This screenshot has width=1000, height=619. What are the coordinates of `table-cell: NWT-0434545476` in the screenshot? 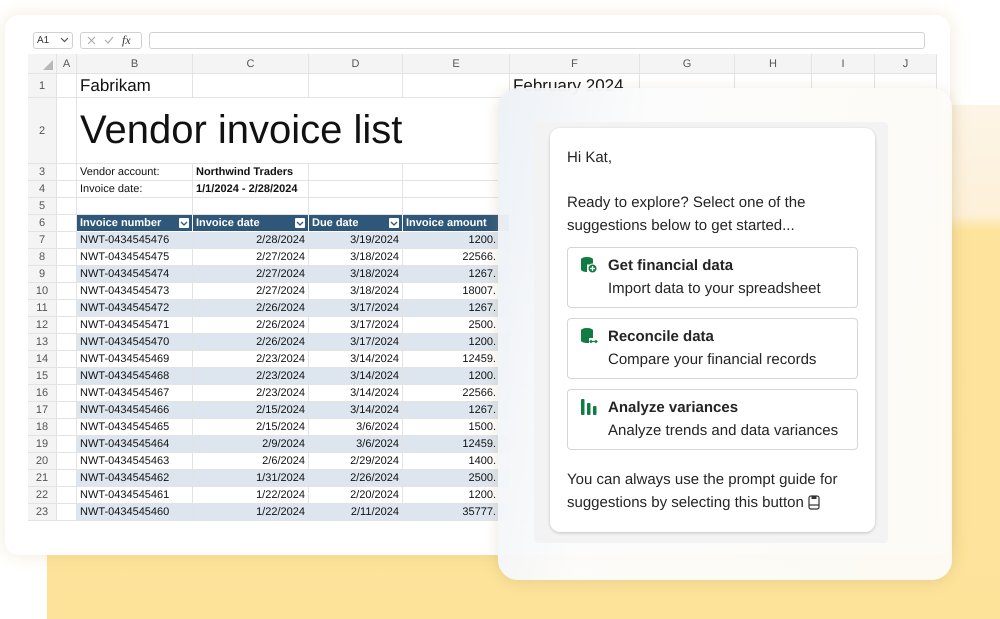 It's located at (135, 240).